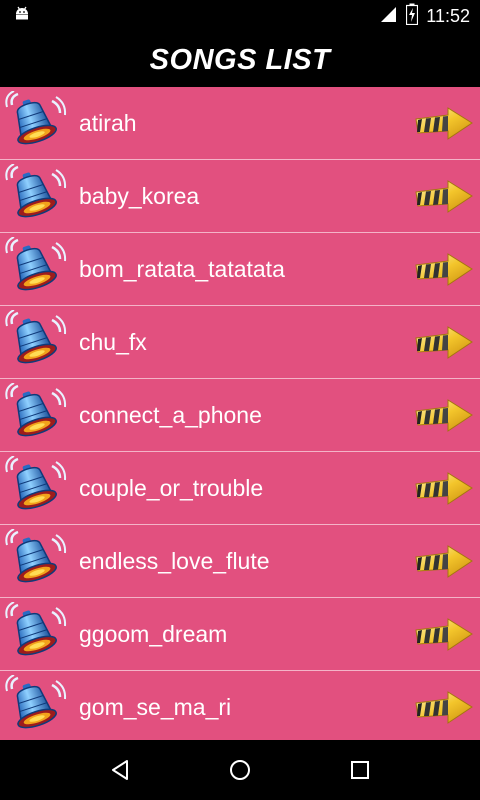 The width and height of the screenshot is (480, 800). I want to click on list-item: atirah, so click(240, 123).